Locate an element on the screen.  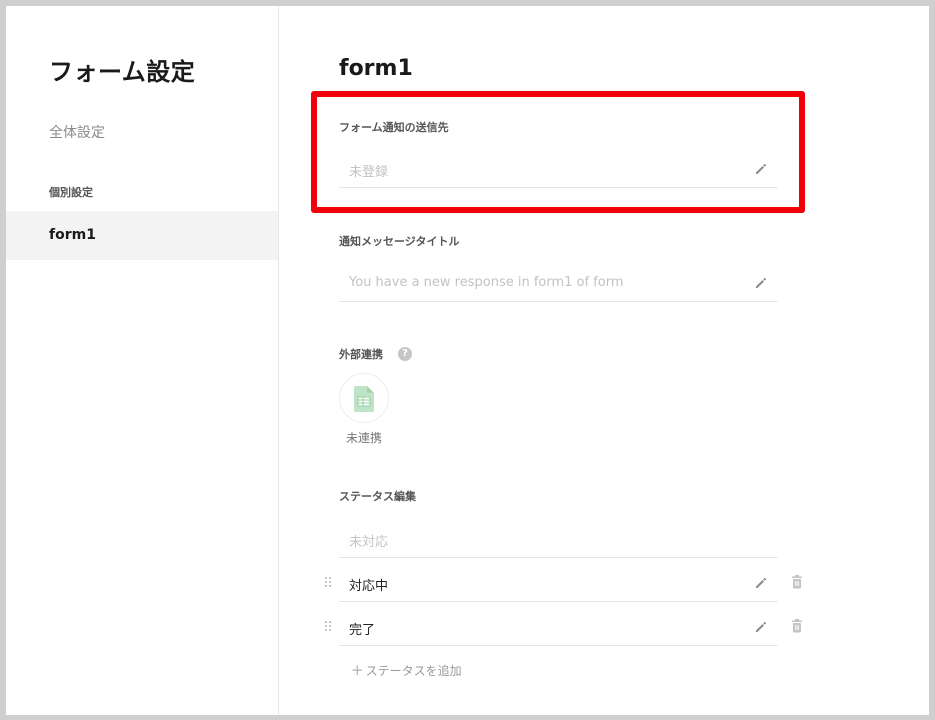
status-row: 完了 is located at coordinates (558, 627).